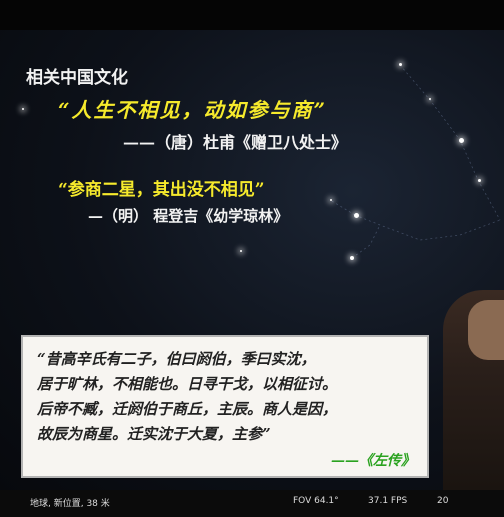 Image resolution: width=504 pixels, height=517 pixels. I want to click on location-readout: 地球, 新位置, 38 米, so click(70, 504).